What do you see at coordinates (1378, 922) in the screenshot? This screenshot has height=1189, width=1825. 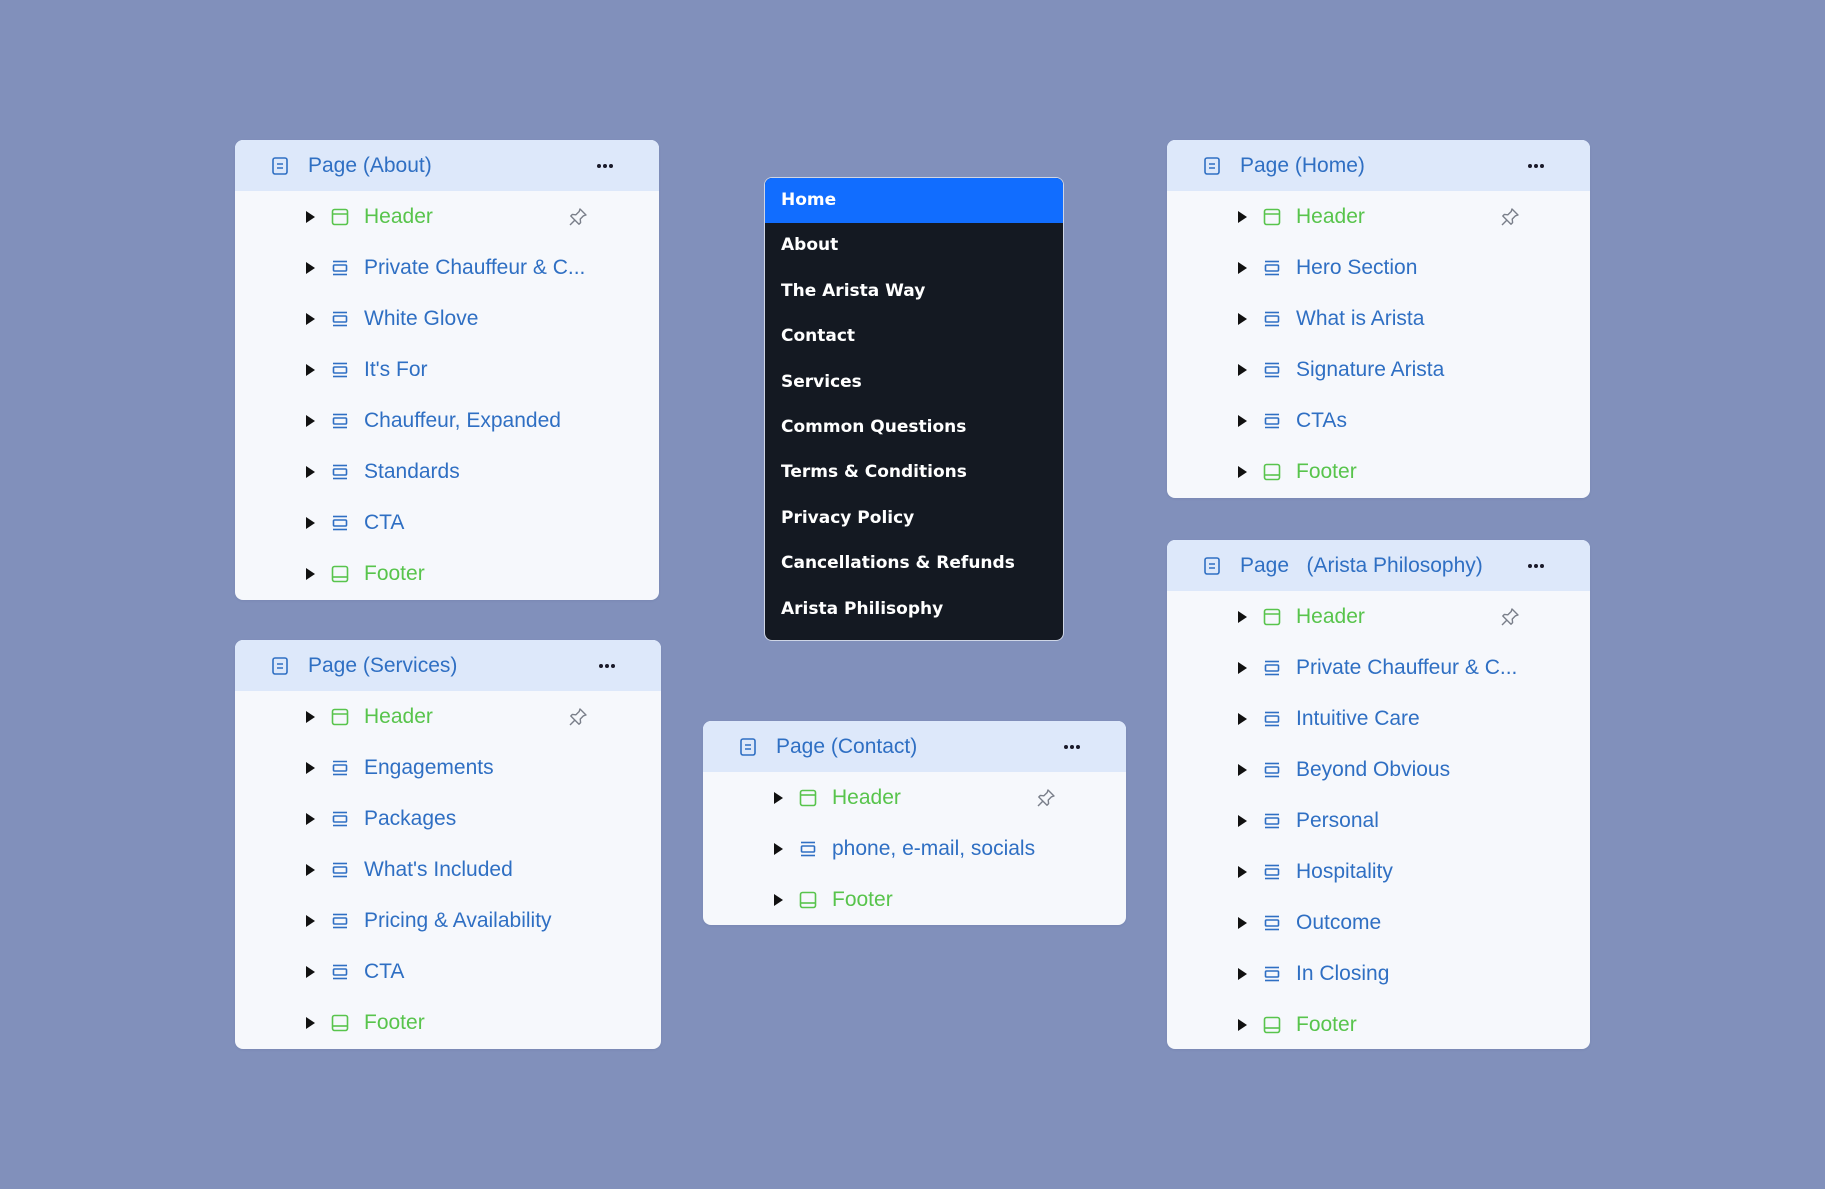 I see `layer-row-section: Outcome` at bounding box center [1378, 922].